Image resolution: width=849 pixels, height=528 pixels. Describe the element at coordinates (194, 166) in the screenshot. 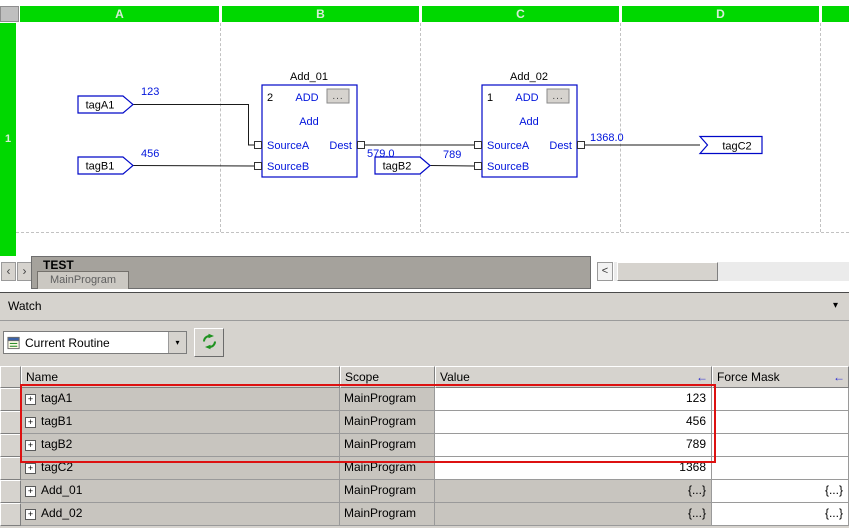

I see `wire-tagB1-sourceB` at that location.